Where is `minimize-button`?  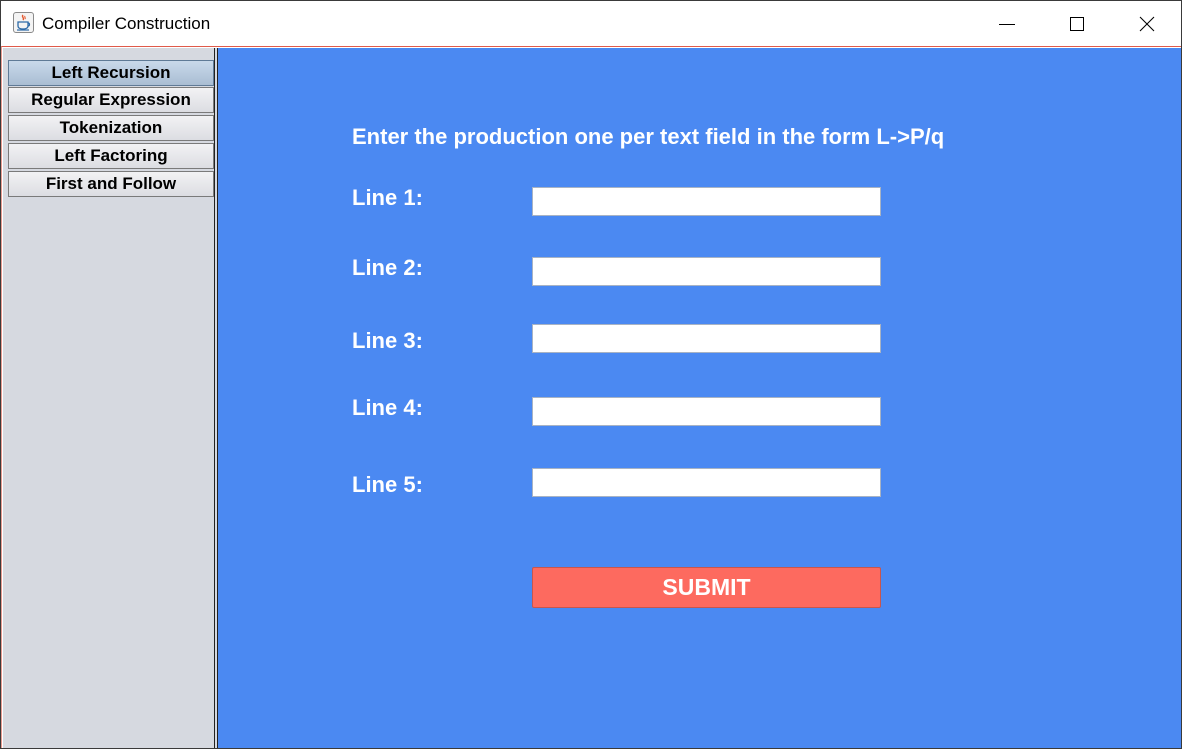 minimize-button is located at coordinates (1007, 23).